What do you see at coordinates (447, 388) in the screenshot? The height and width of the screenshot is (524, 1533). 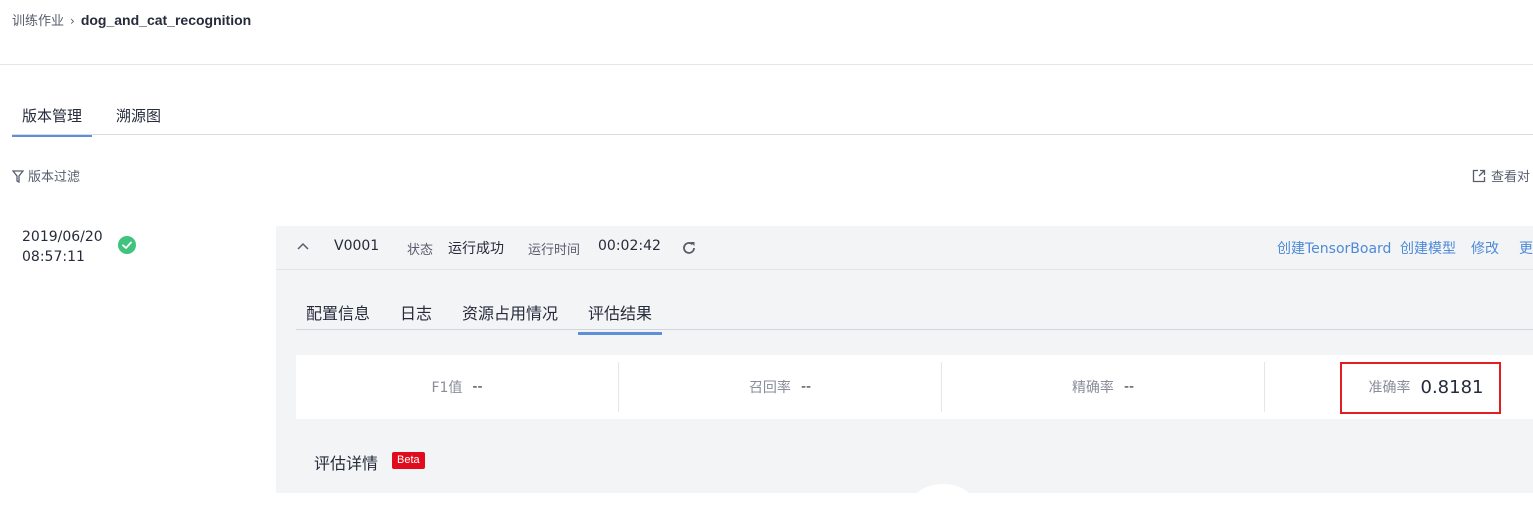 I see `metric-f1-label: F1值` at bounding box center [447, 388].